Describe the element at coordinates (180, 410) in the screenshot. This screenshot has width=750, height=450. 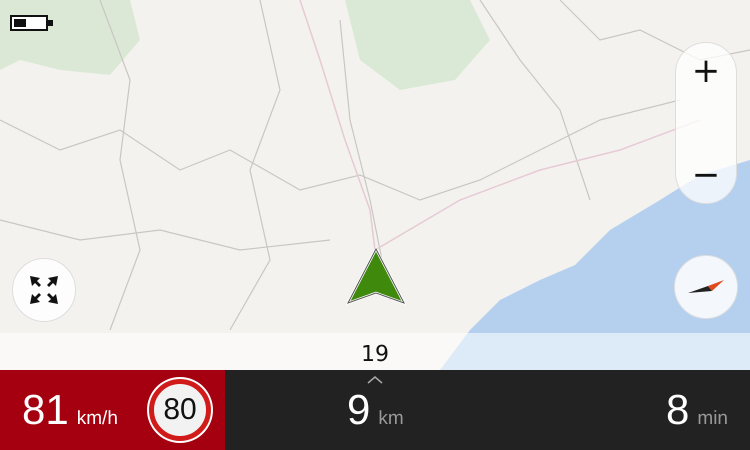
I see `speed-limit-sign: 80` at that location.